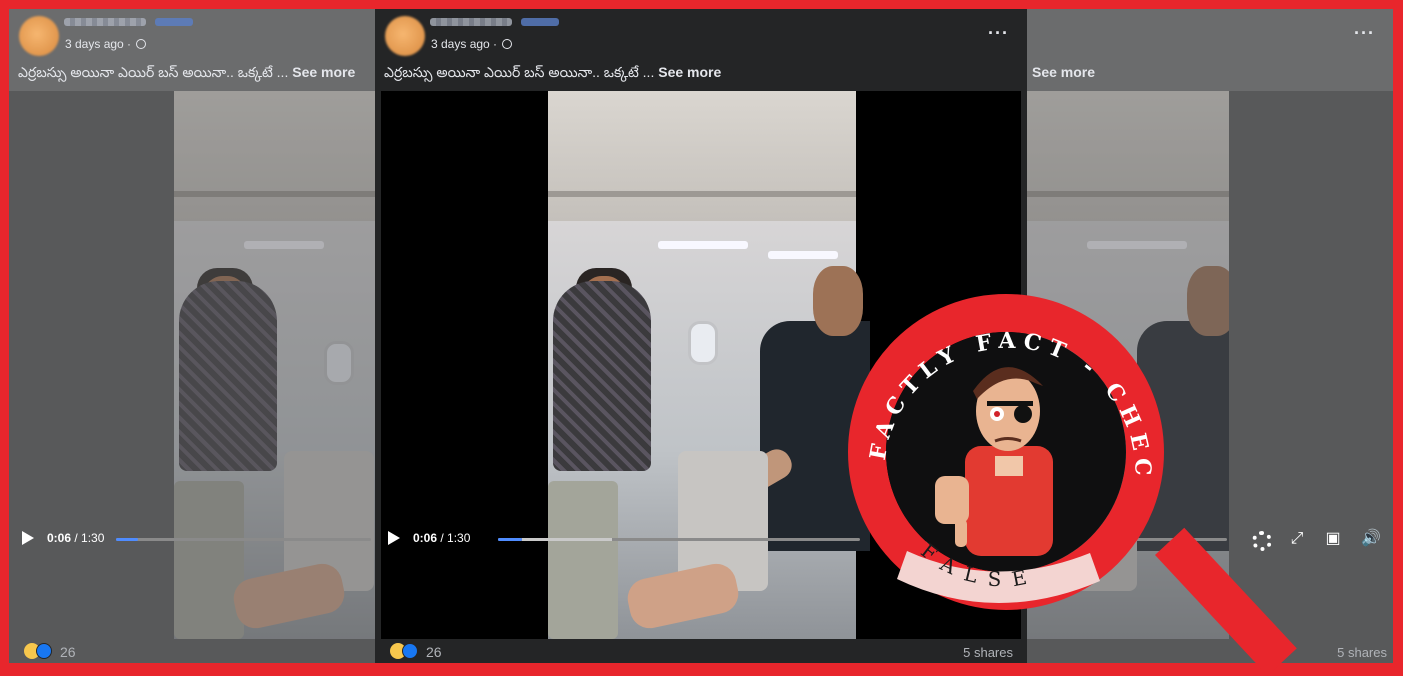 This screenshot has height=676, width=1403. What do you see at coordinates (1210, 50) in the screenshot?
I see `post-header: ··· See more` at bounding box center [1210, 50].